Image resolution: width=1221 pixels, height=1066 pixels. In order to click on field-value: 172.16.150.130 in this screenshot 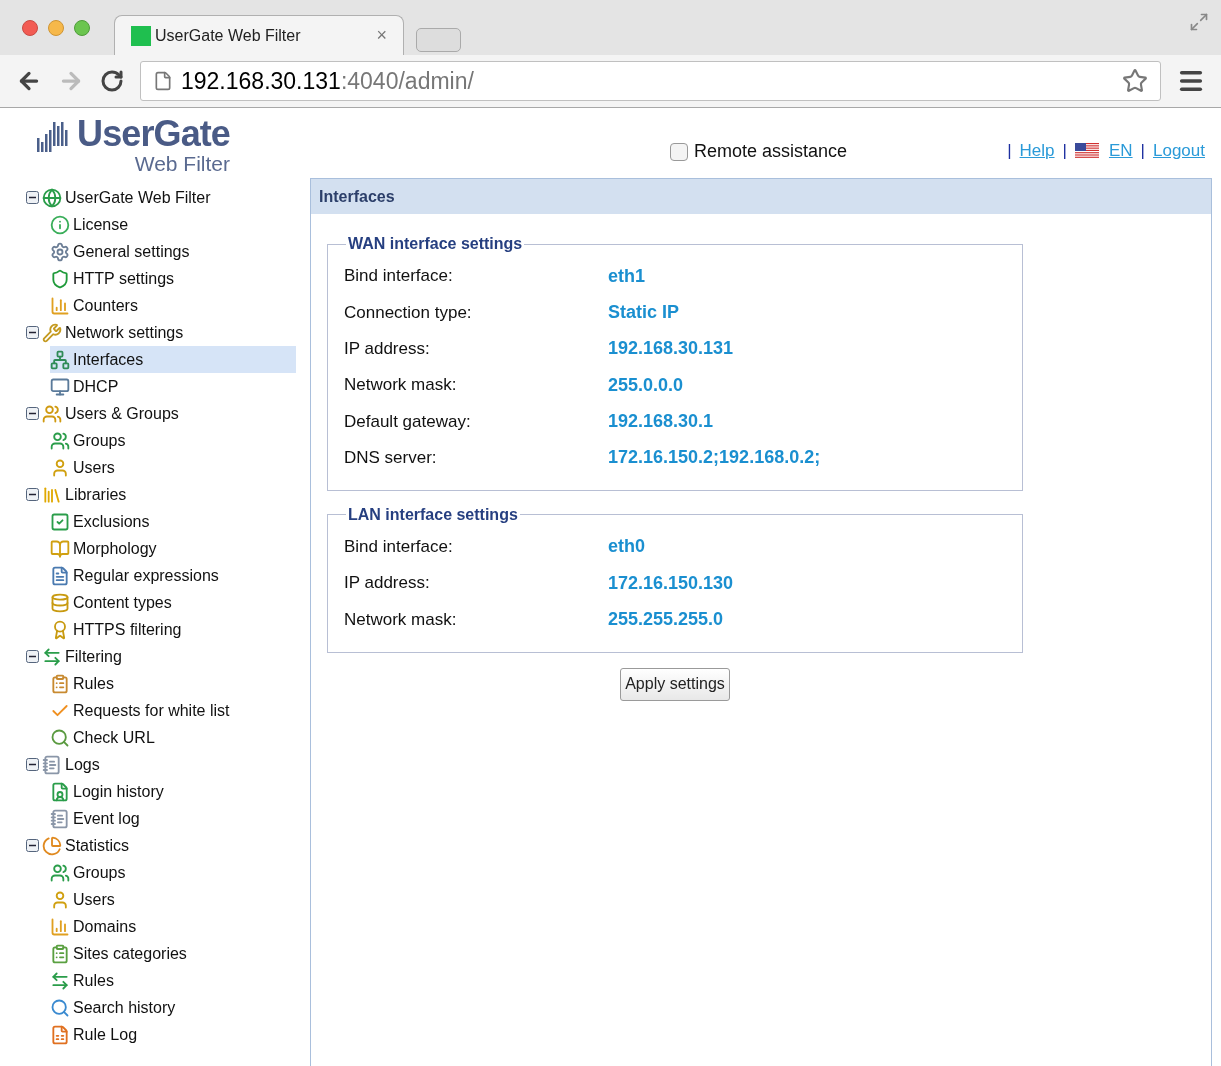, I will do `click(671, 583)`.